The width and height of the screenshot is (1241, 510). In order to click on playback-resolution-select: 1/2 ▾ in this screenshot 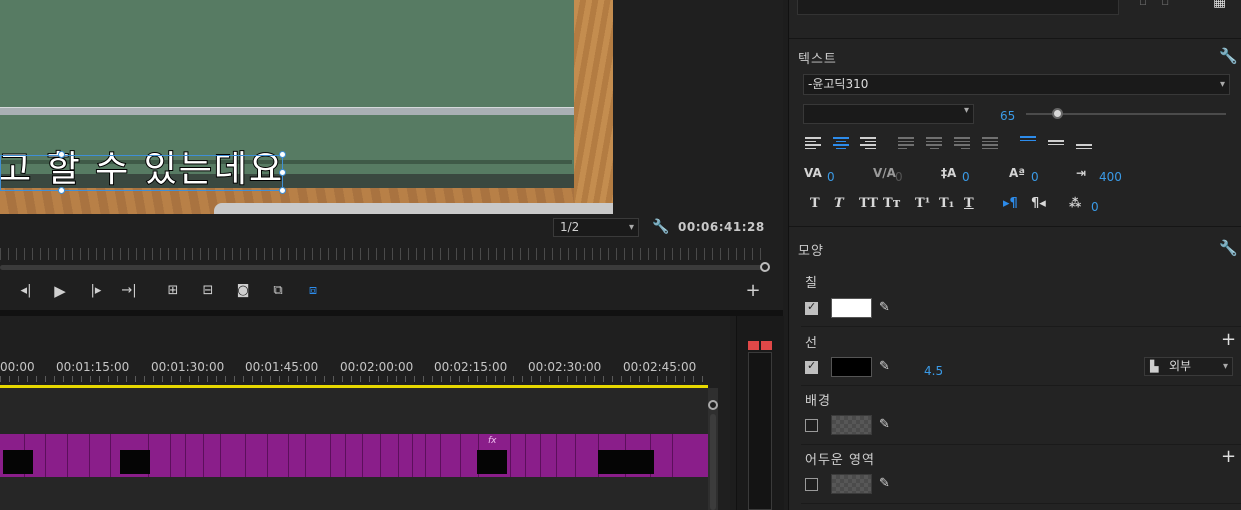, I will do `click(596, 227)`.